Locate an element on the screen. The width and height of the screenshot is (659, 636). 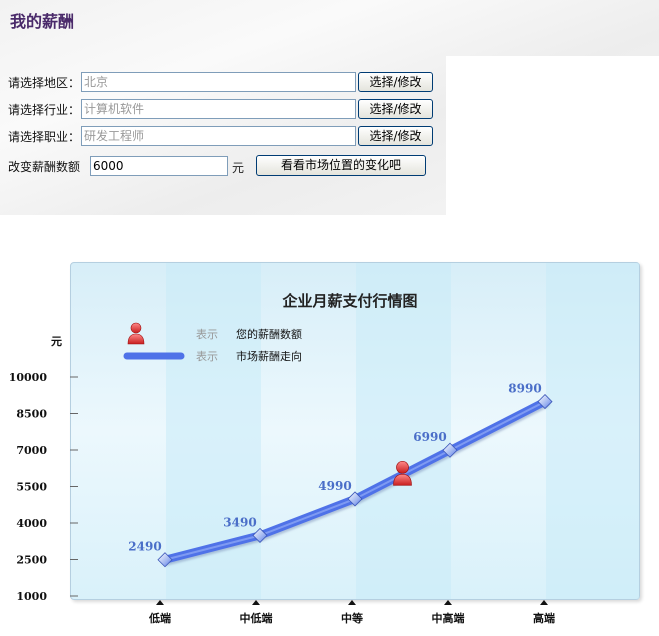
market-trend-line-highlight is located at coordinates (355, 480).